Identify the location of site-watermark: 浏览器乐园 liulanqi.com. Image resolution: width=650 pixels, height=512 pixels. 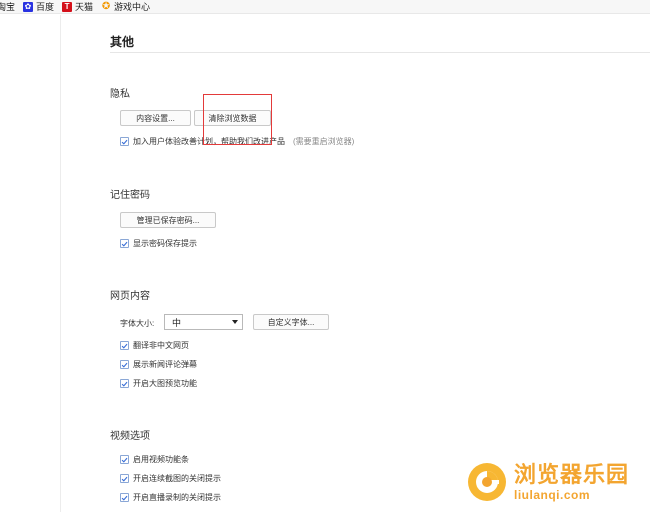
(547, 482).